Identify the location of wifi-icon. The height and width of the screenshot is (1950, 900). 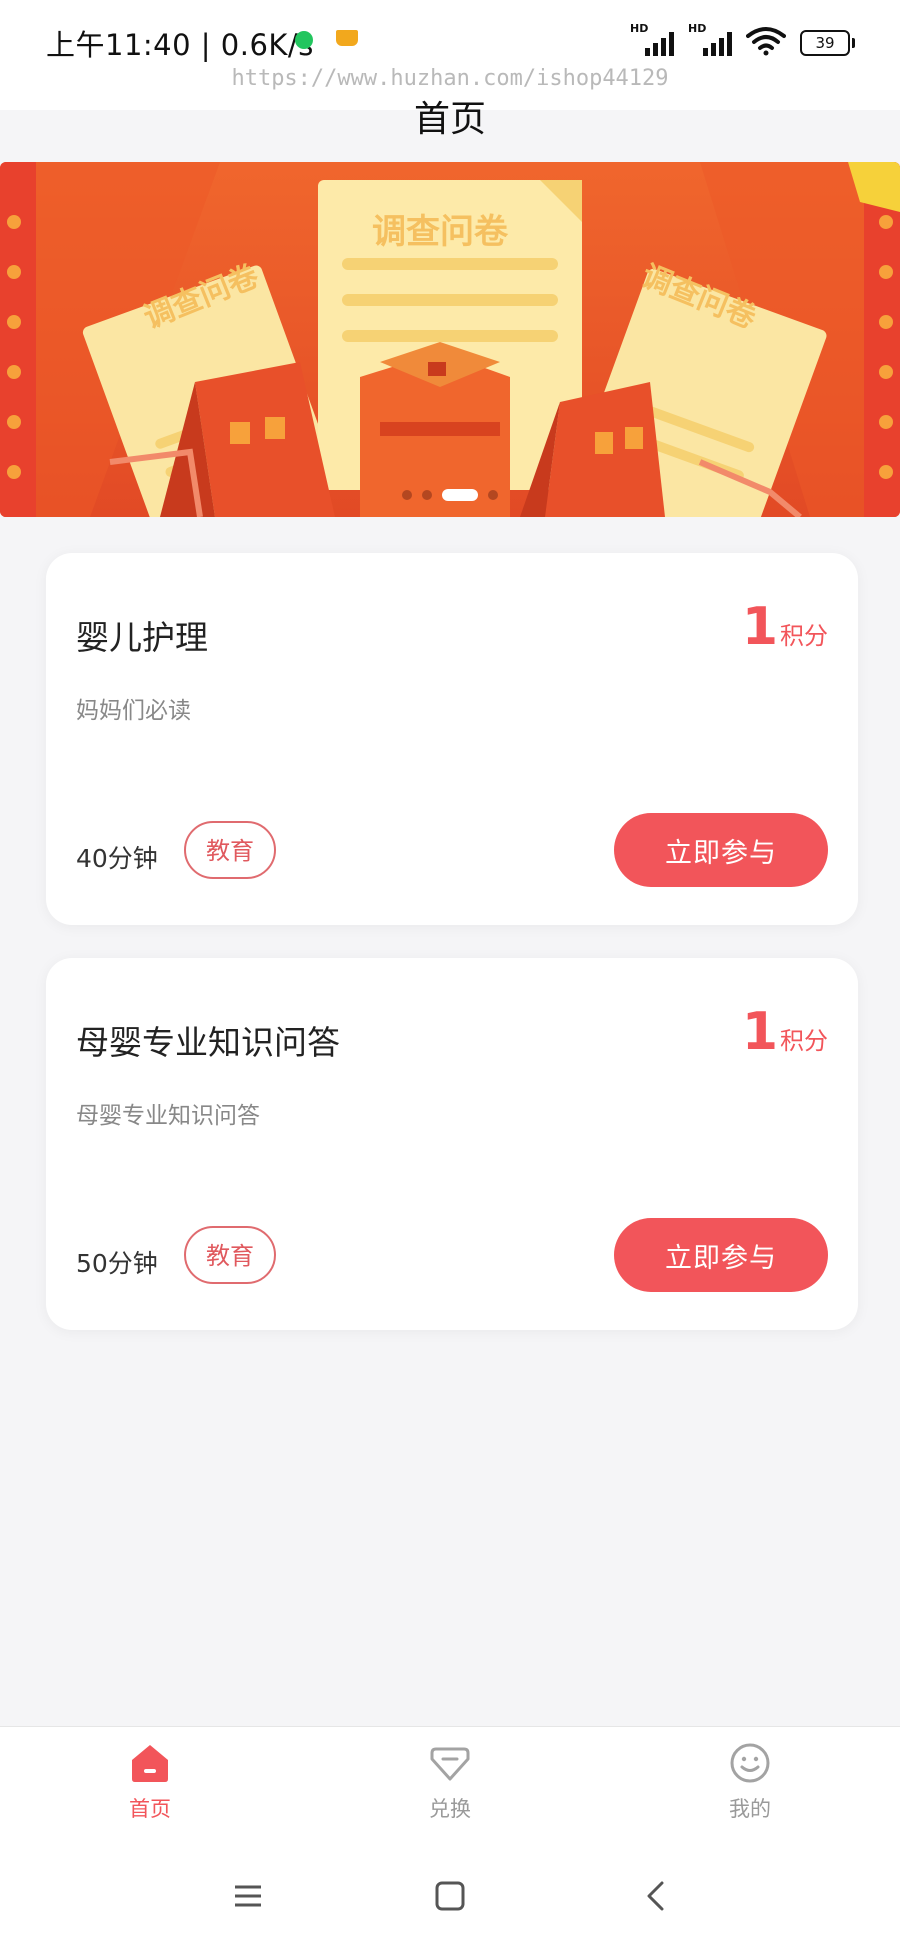
(766, 41).